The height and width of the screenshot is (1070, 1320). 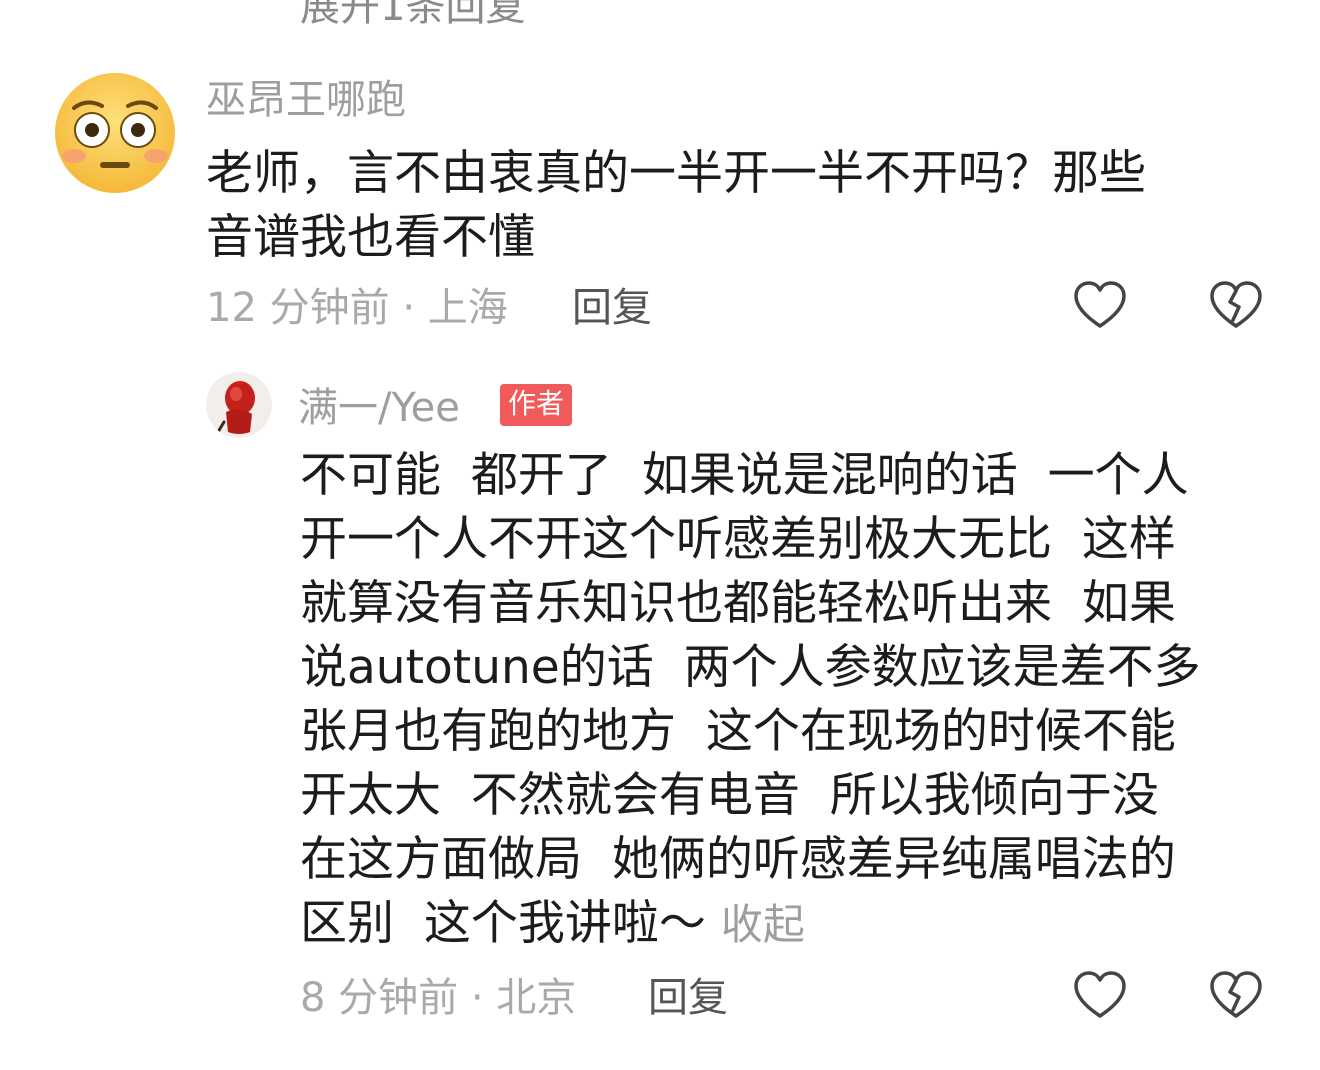 What do you see at coordinates (412, 16) in the screenshot?
I see `expand-replies-link: 展开1条回复` at bounding box center [412, 16].